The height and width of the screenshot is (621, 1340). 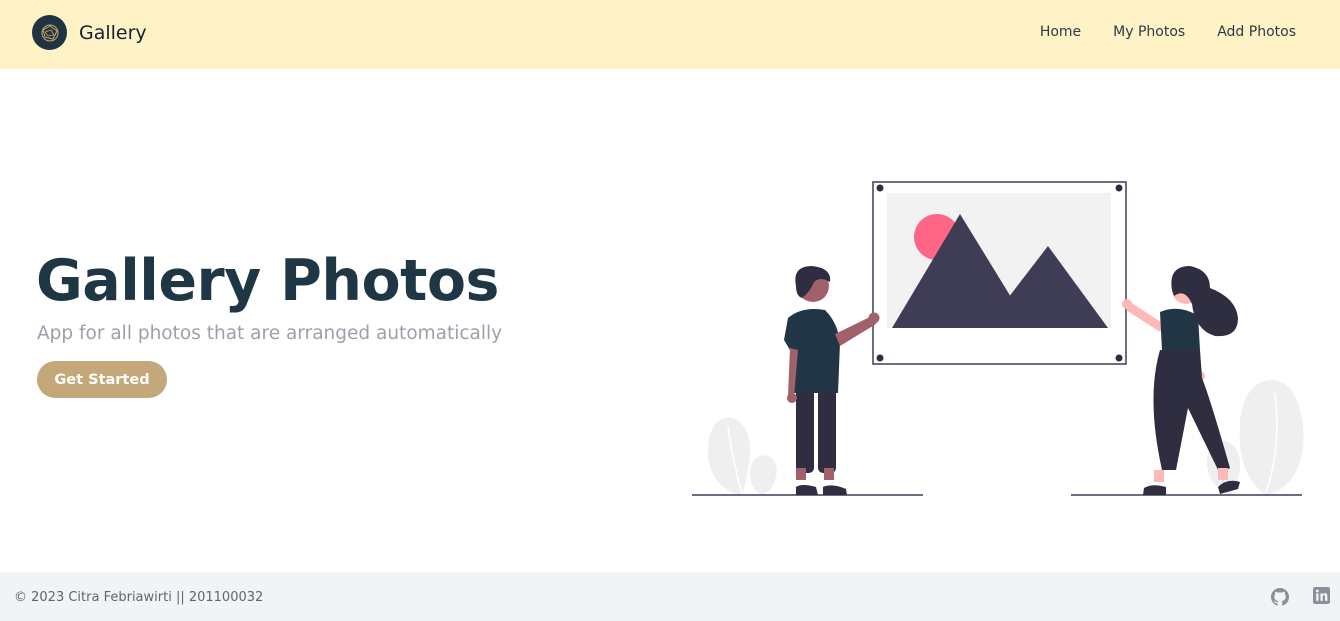 I want to click on brand-link: Gallery, so click(x=89, y=32).